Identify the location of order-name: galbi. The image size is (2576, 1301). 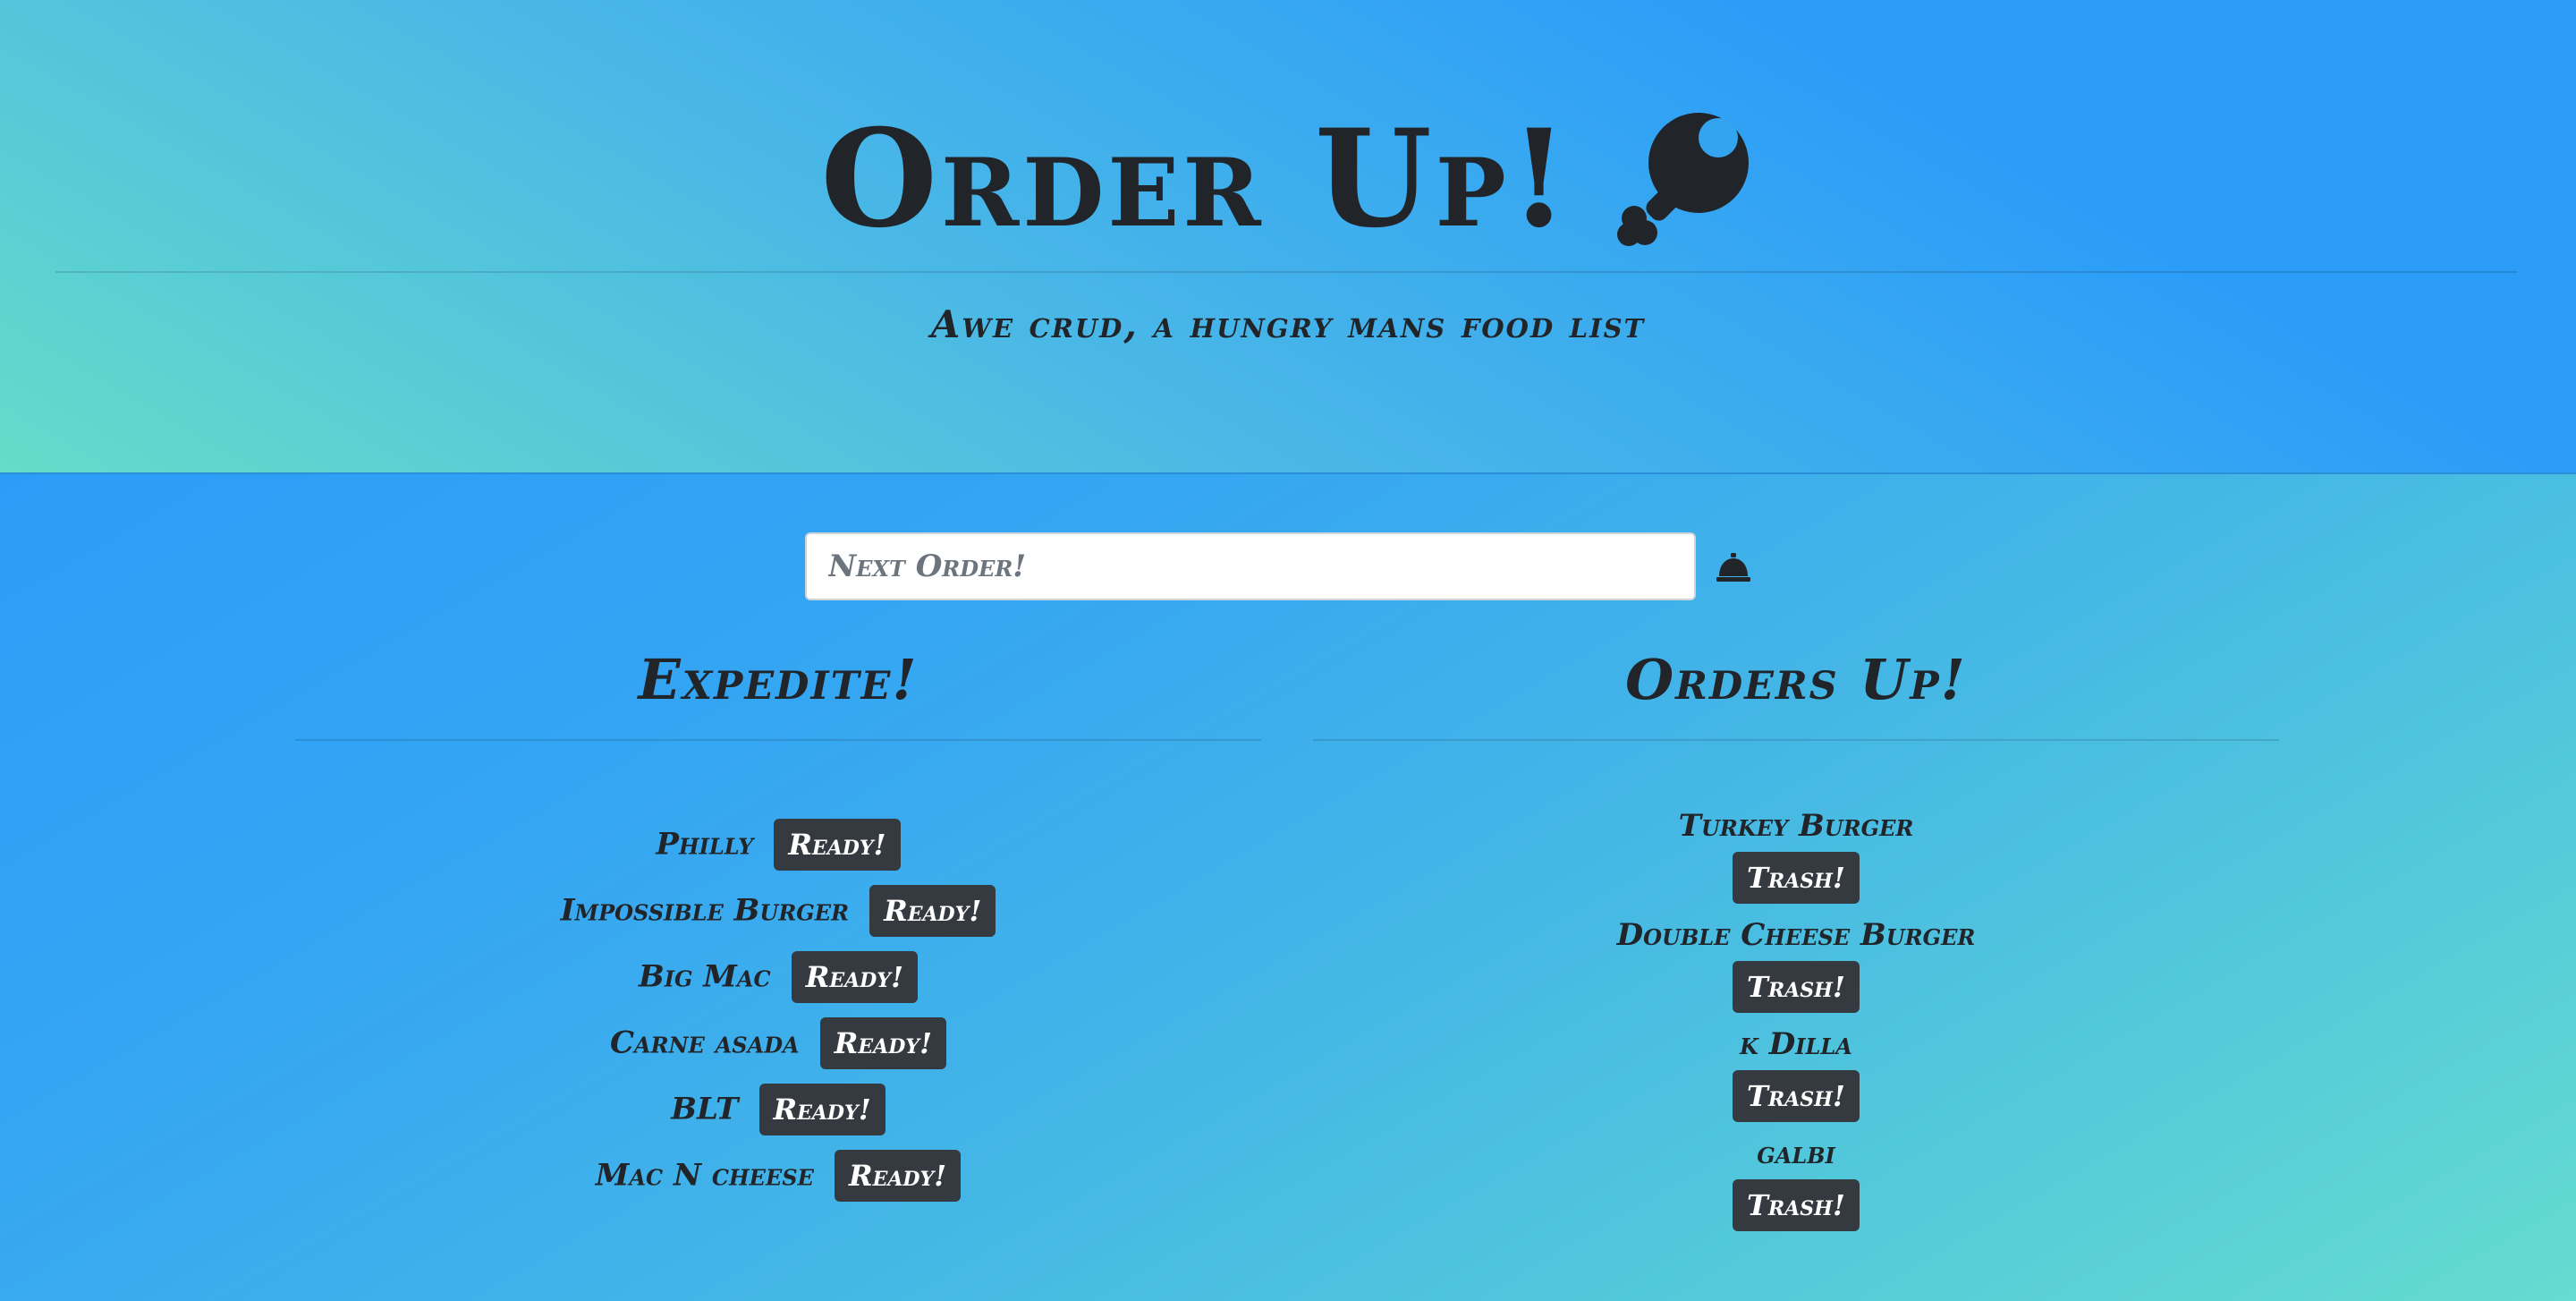
(1796, 1153).